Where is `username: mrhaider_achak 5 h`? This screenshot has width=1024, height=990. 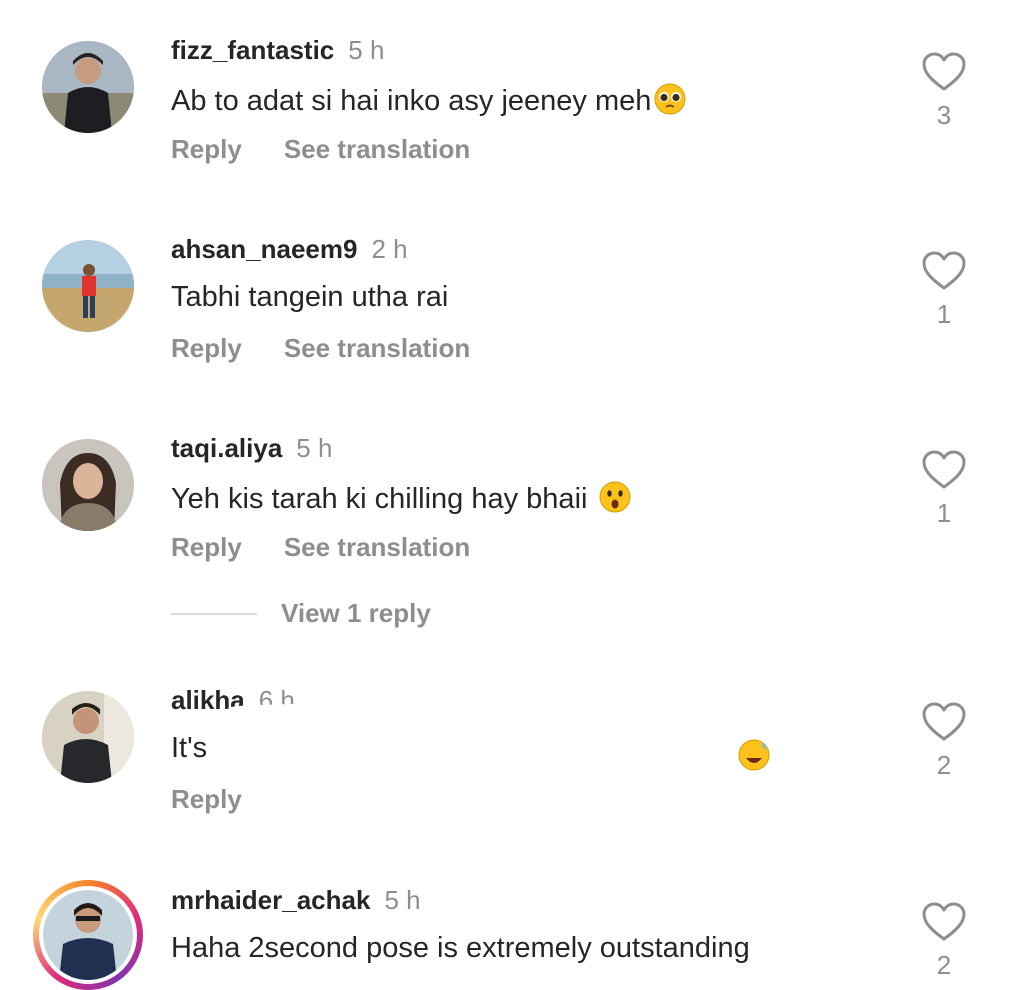
username: mrhaider_achak 5 h is located at coordinates (296, 900).